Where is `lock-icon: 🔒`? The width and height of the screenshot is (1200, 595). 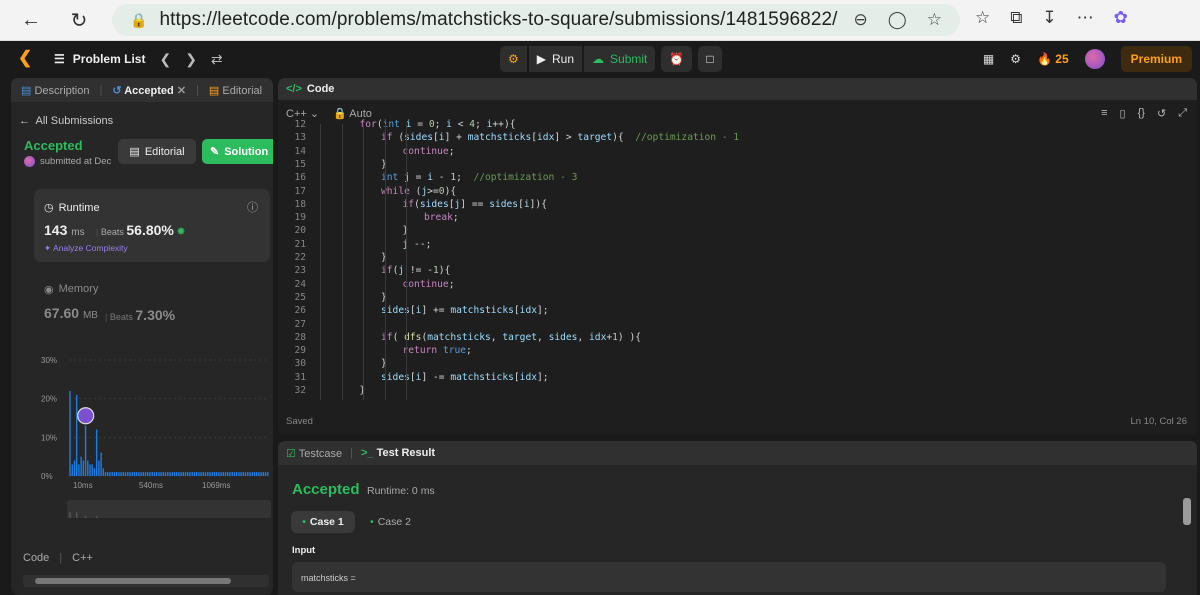 lock-icon: 🔒 is located at coordinates (139, 19).